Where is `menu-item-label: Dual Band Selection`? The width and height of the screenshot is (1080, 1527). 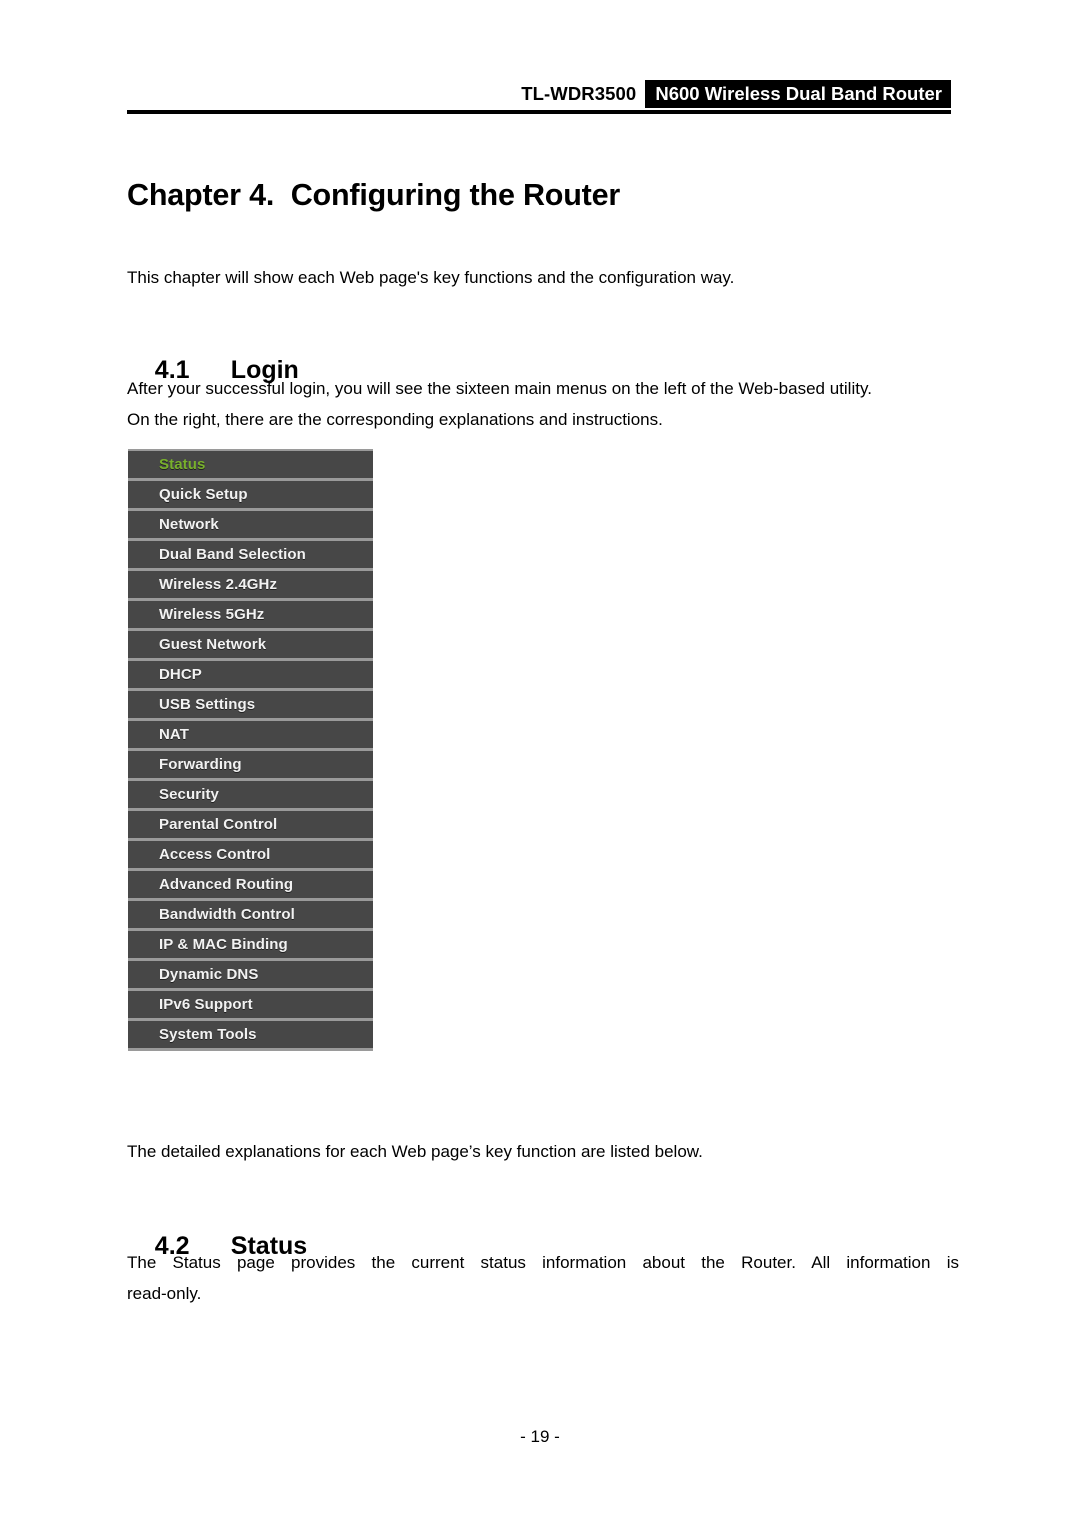
menu-item-label: Dual Band Selection is located at coordinates (232, 554).